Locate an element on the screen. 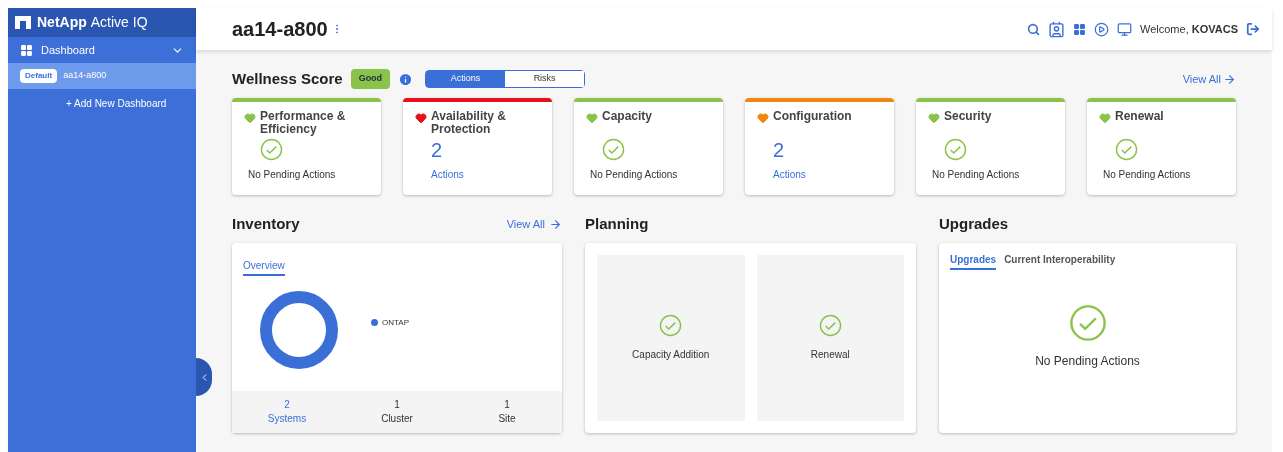 The image size is (1283, 452). wellness-card: Performance & Efficiency No Pending Actions is located at coordinates (306, 146).